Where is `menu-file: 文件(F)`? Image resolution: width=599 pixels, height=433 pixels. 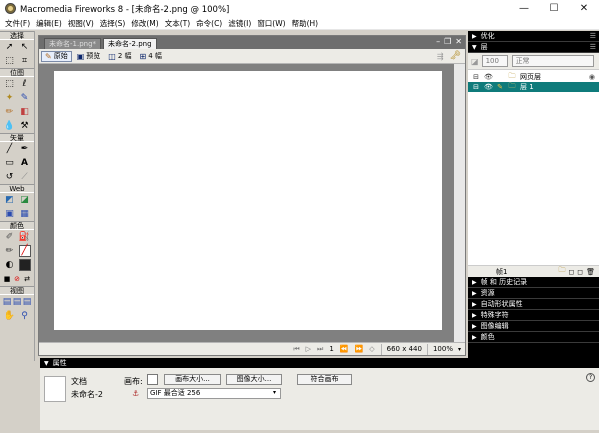
menu-file: 文件(F) is located at coordinates (17, 23).